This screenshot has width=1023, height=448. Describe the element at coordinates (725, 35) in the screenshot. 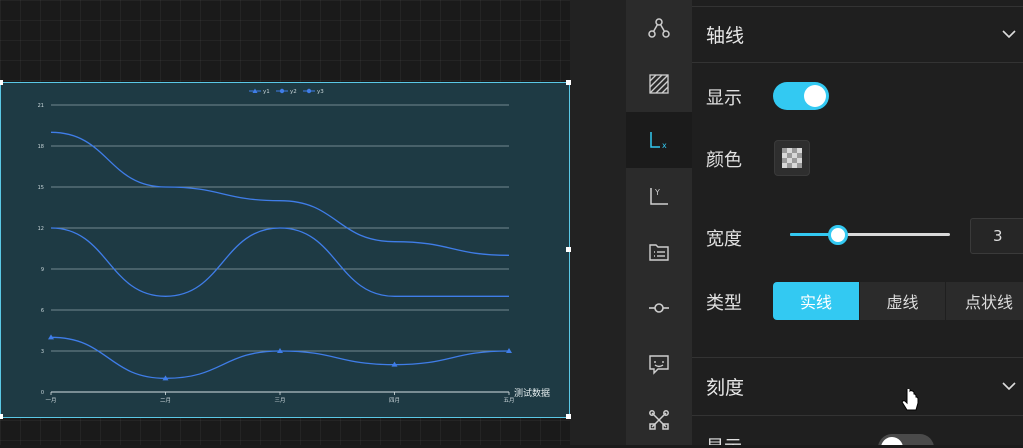

I see `axis-section-title: 轴线` at that location.